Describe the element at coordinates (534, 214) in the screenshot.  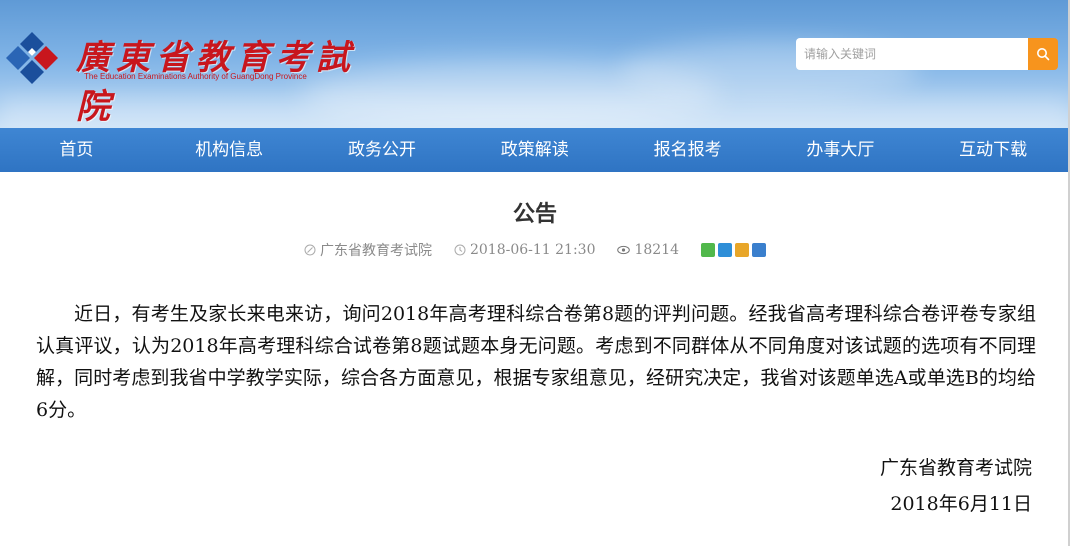
I see `article-title: 公告` at that location.